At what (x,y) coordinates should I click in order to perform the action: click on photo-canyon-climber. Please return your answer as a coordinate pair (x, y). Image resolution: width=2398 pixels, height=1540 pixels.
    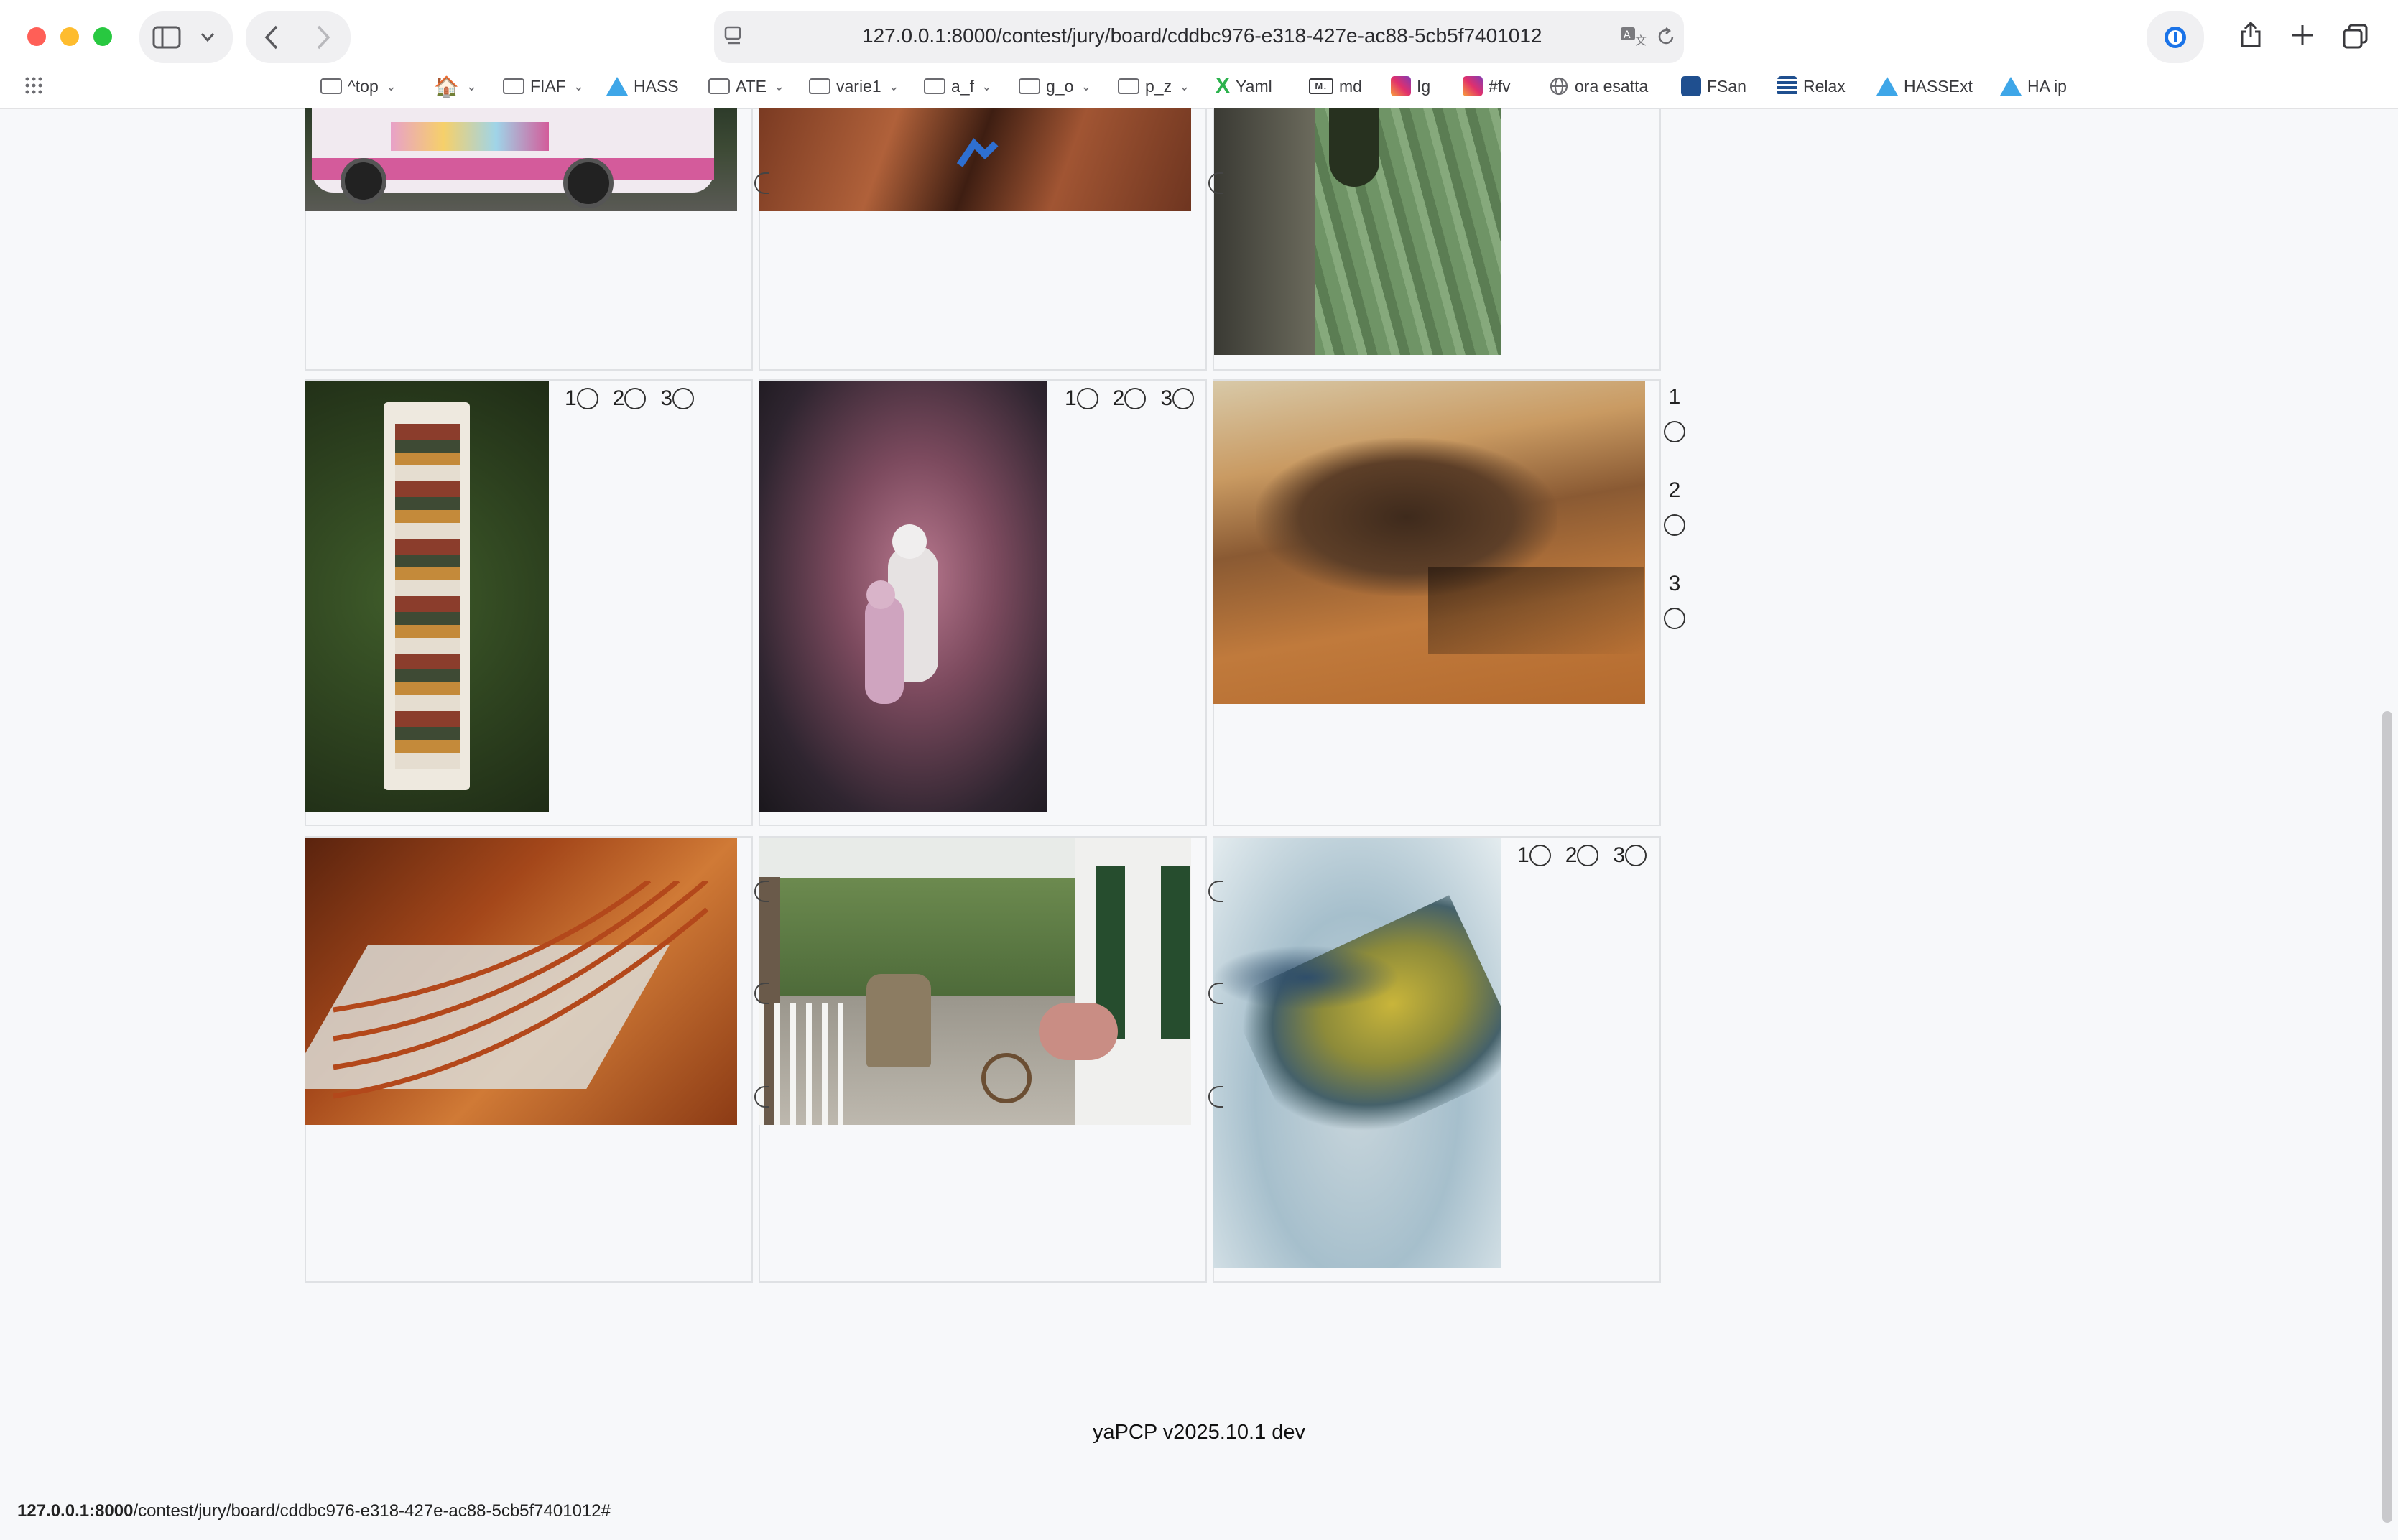
    Looking at the image, I should click on (975, 159).